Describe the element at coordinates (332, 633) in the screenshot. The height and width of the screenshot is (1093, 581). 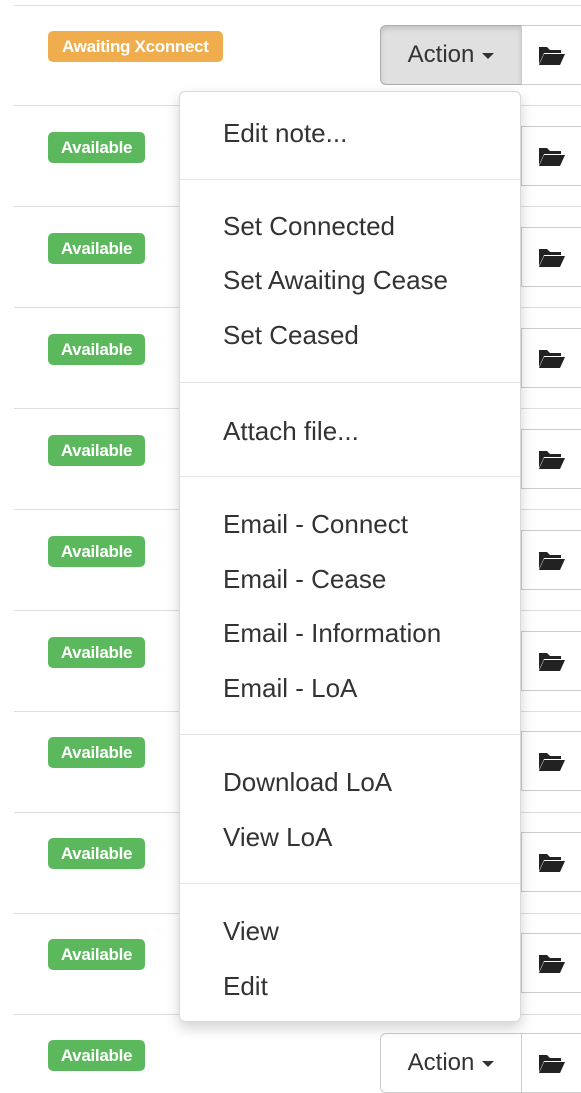
I see `menu-item-email-information: Email - Information` at that location.